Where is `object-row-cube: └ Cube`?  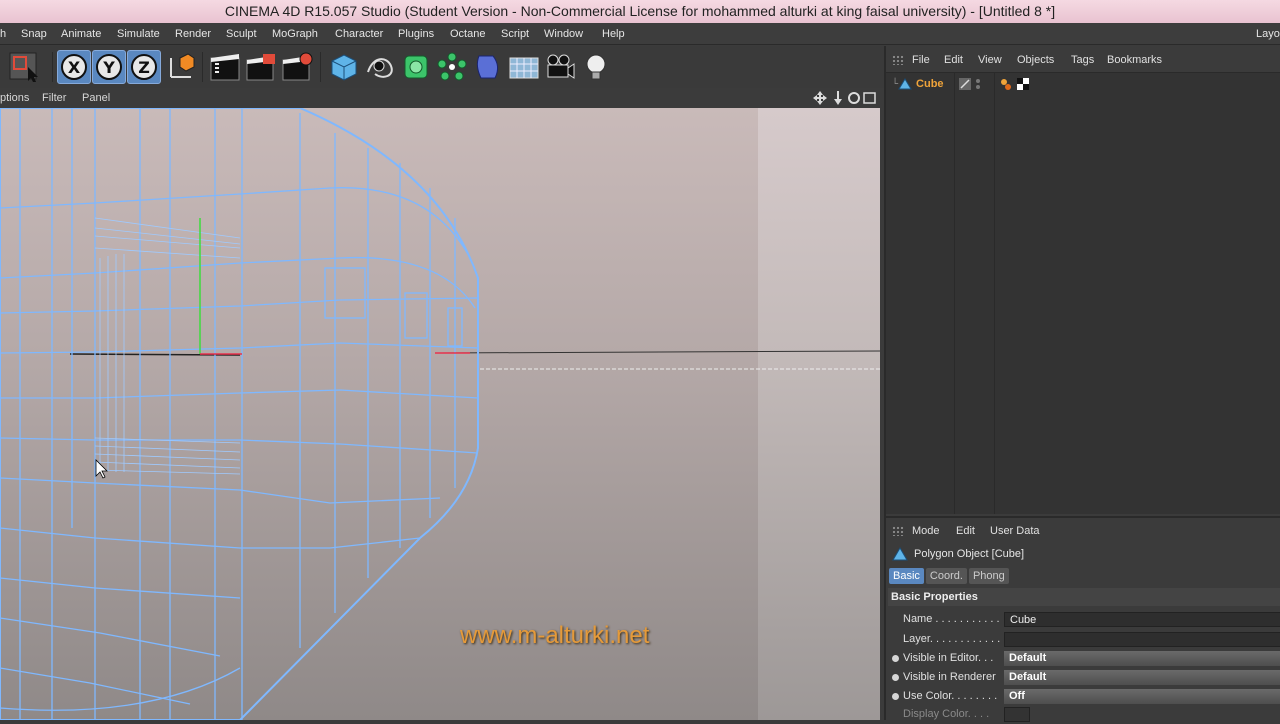
object-row-cube: └ Cube is located at coordinates (960, 84).